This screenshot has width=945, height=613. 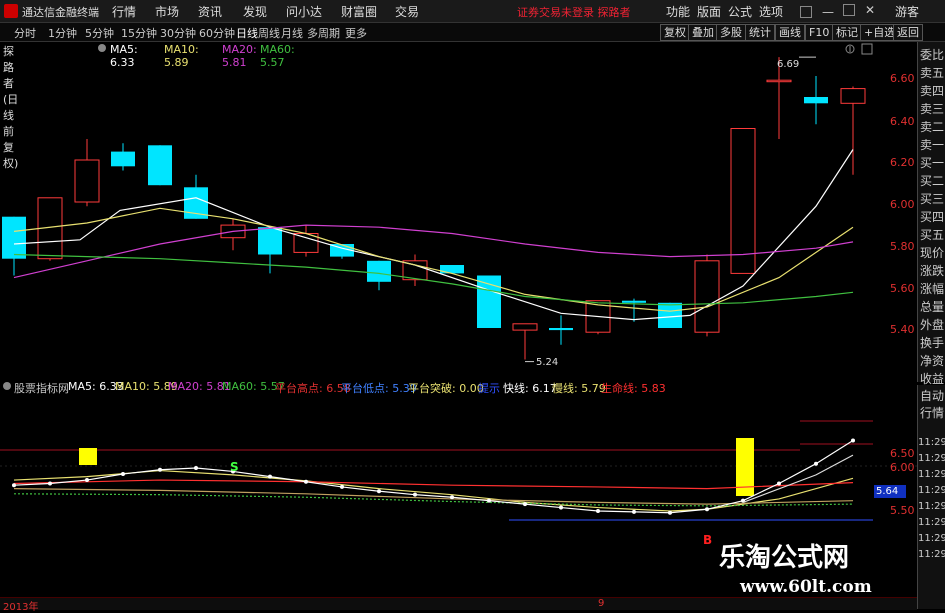 I want to click on rp-turnover: 换手, so click(x=931, y=342).